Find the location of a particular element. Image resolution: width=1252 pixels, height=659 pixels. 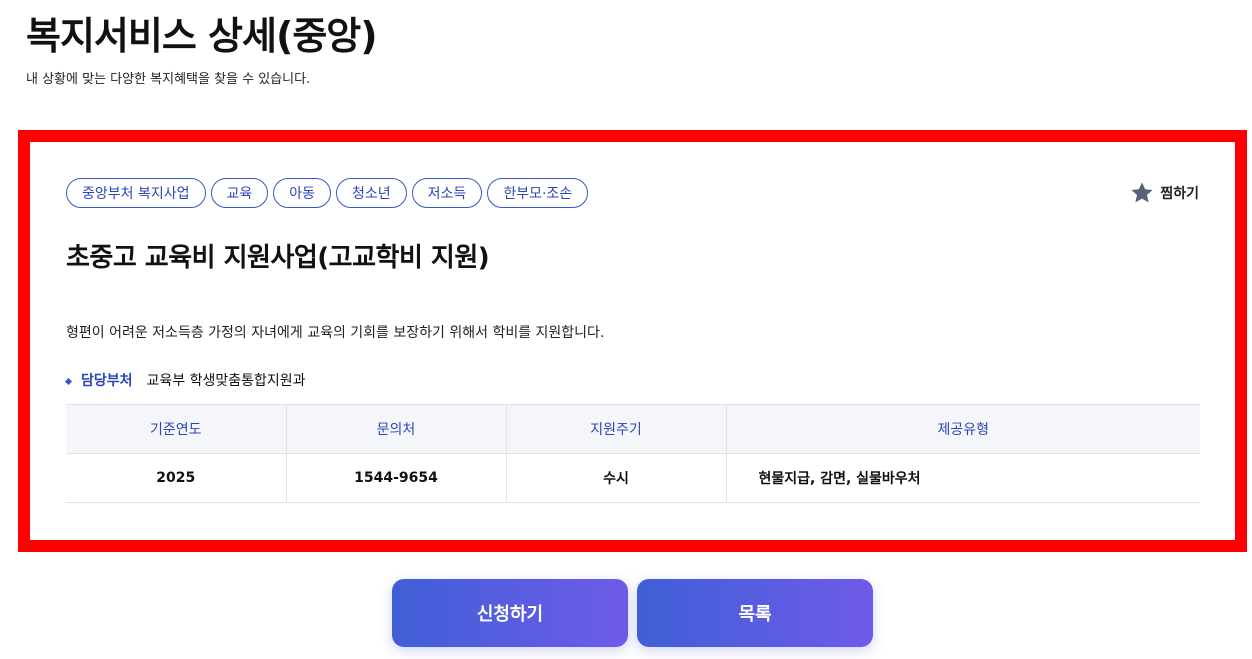

diamond-bullet-icon is located at coordinates (68, 381).